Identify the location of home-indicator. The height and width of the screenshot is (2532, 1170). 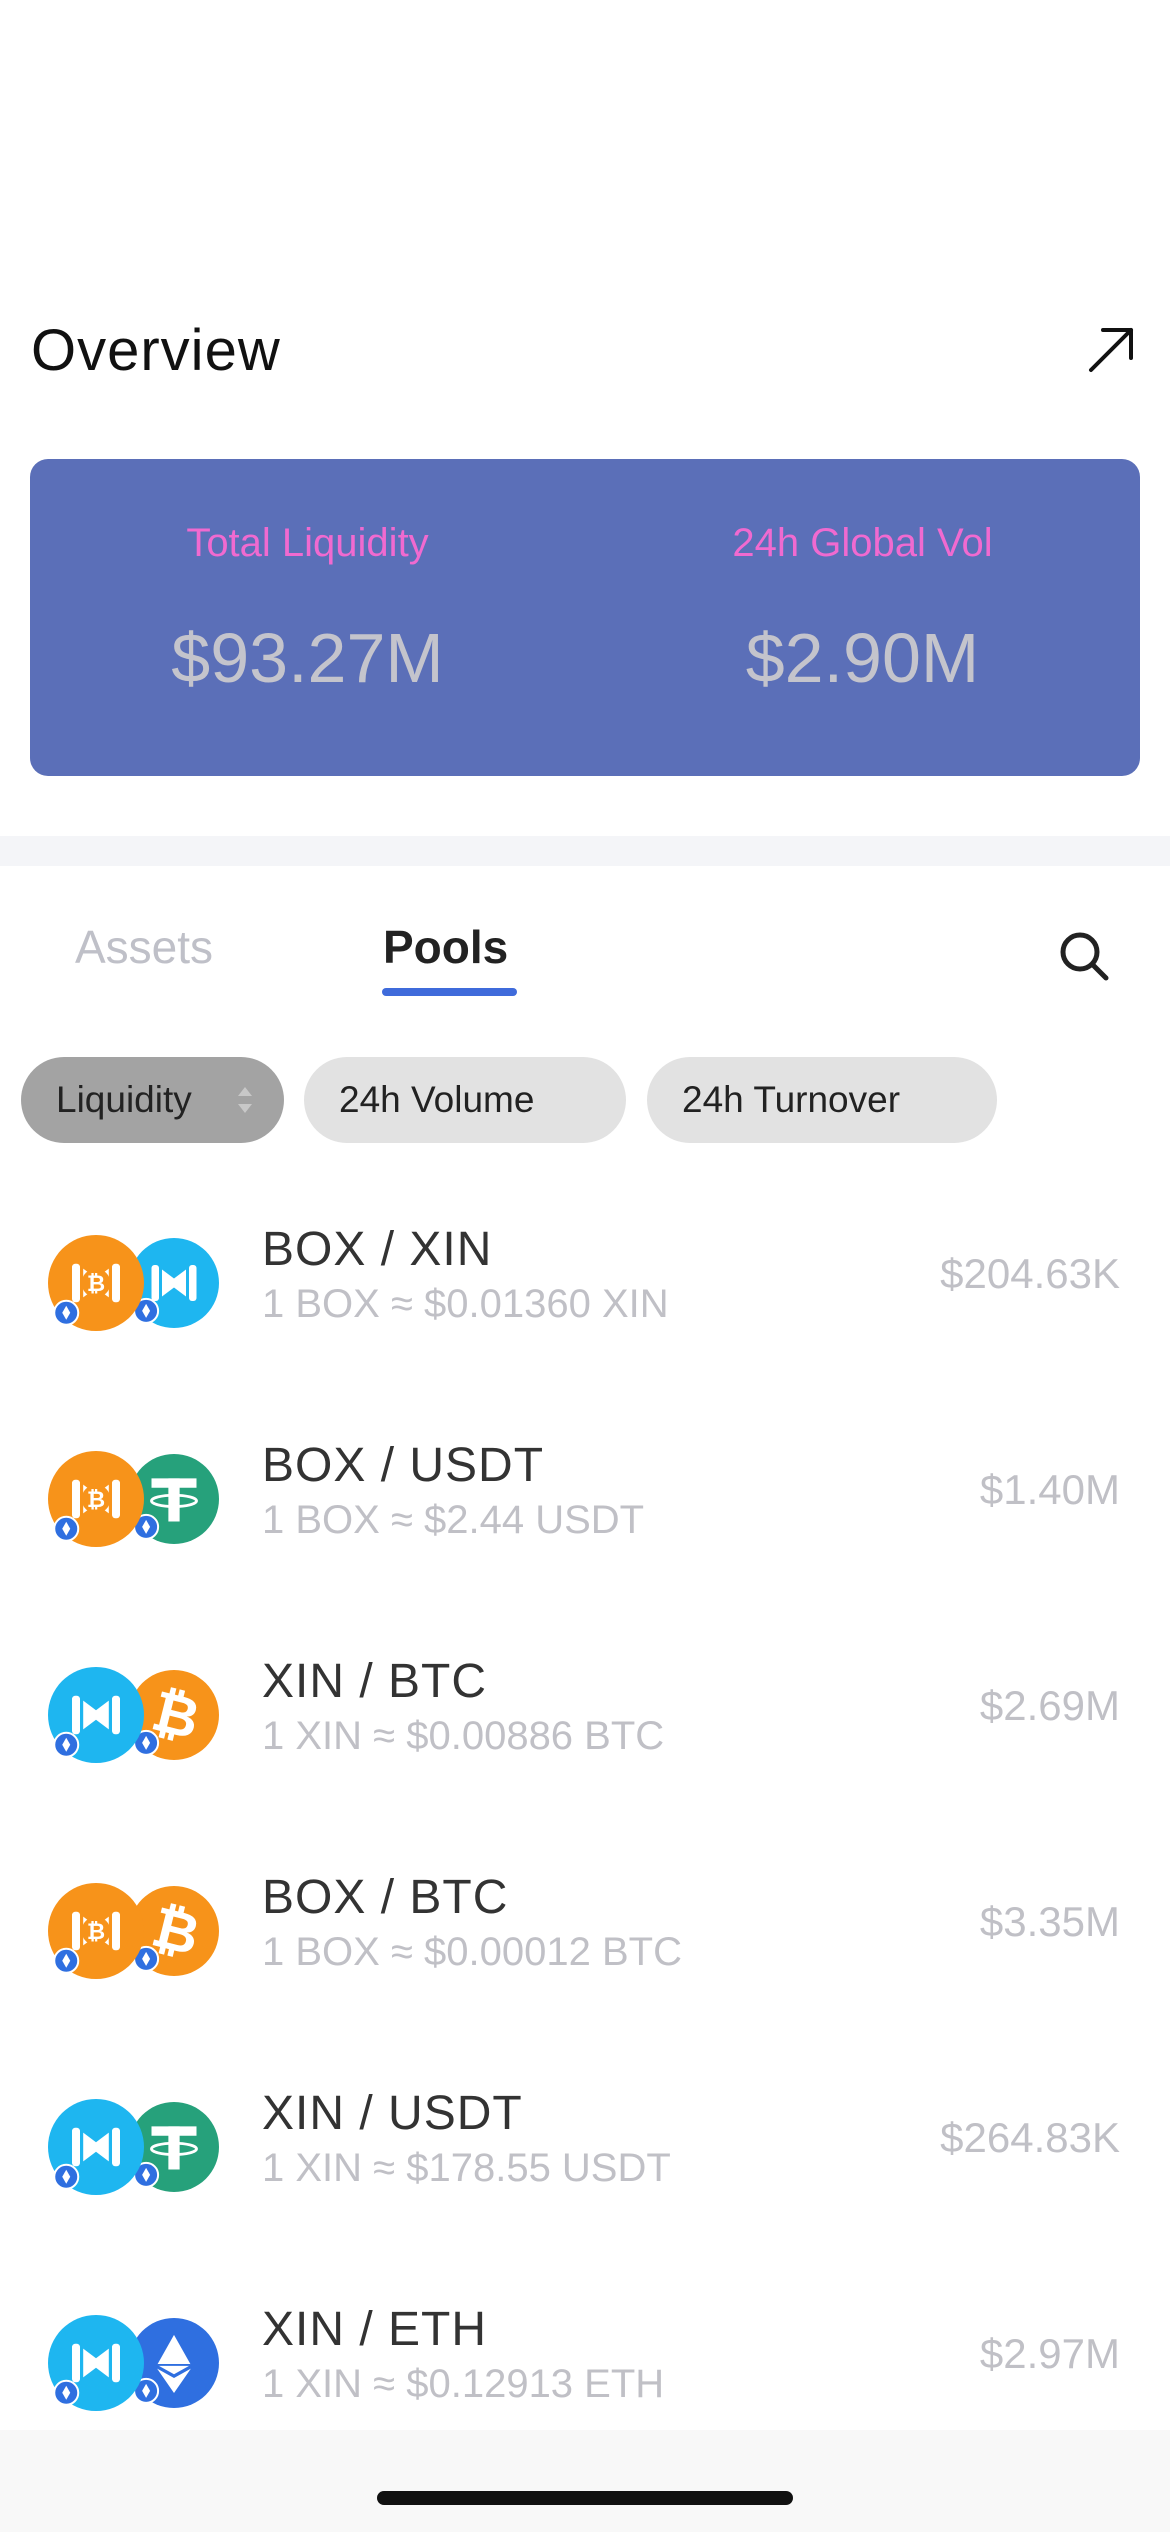
(585, 2498).